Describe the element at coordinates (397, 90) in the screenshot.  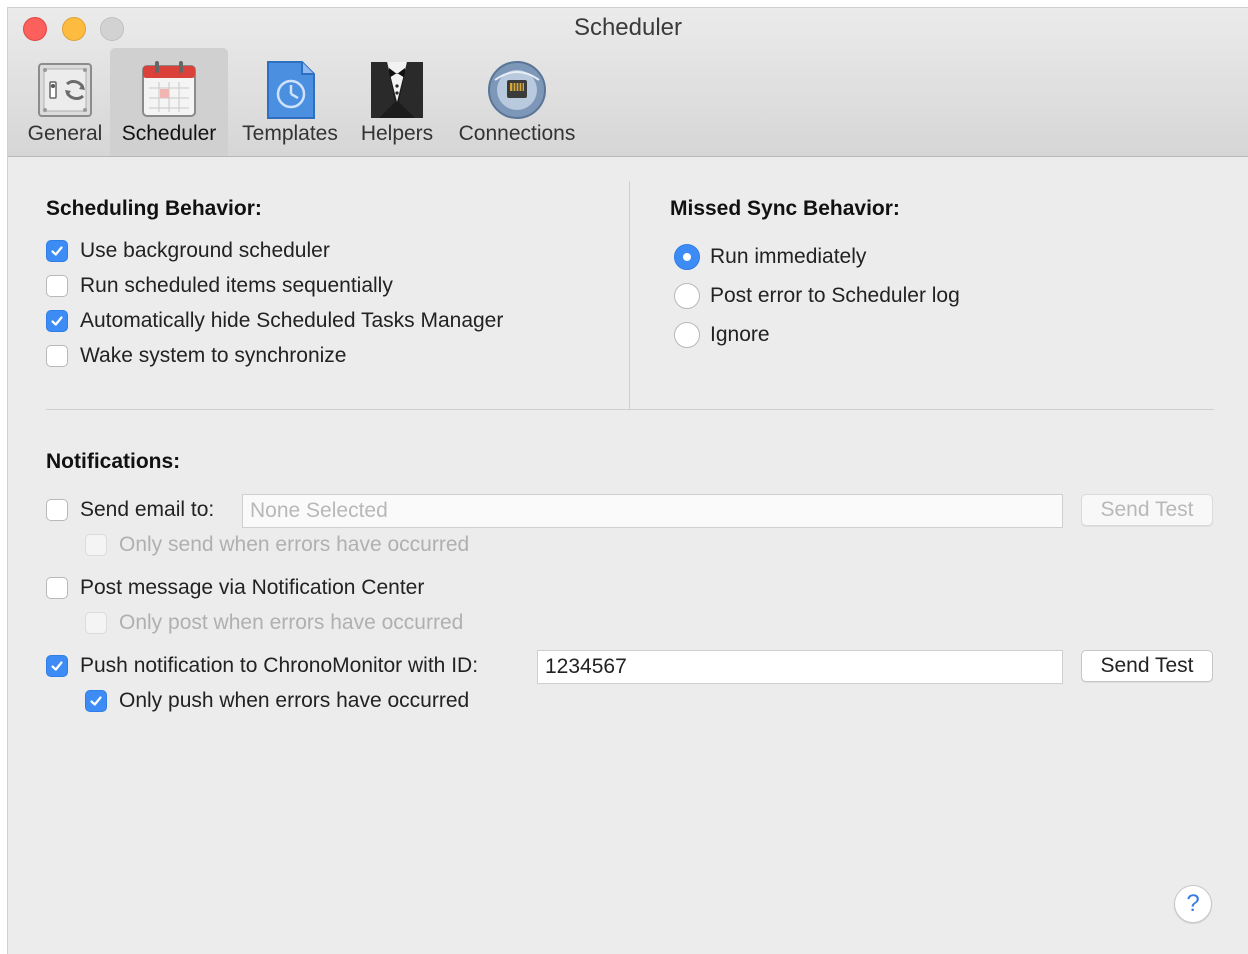
I see `tuxedo-icon` at that location.